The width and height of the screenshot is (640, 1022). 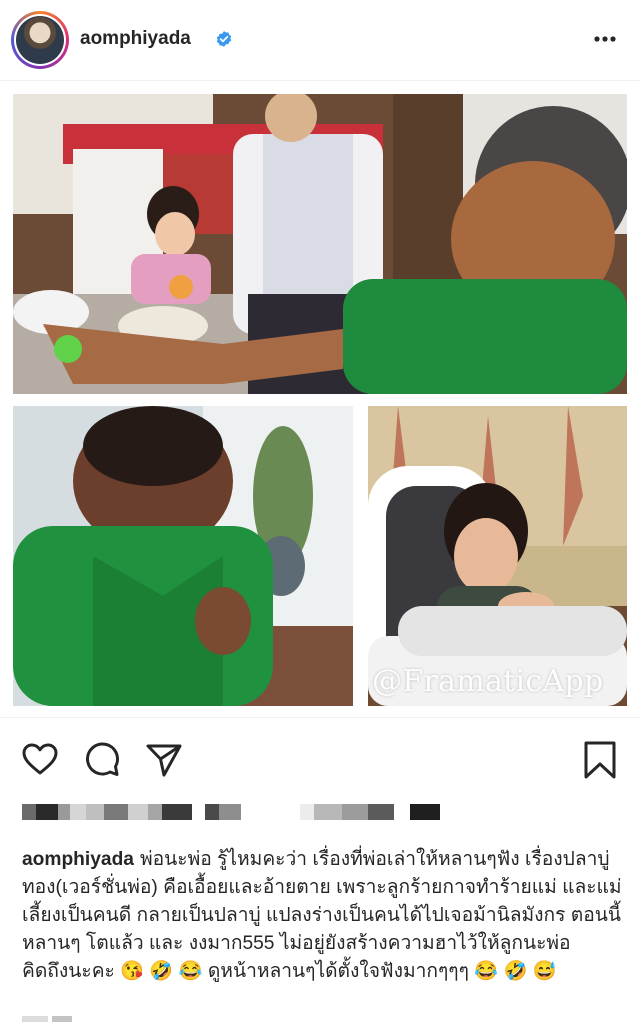 I want to click on caption-more-fragment, so click(x=47, y=1019).